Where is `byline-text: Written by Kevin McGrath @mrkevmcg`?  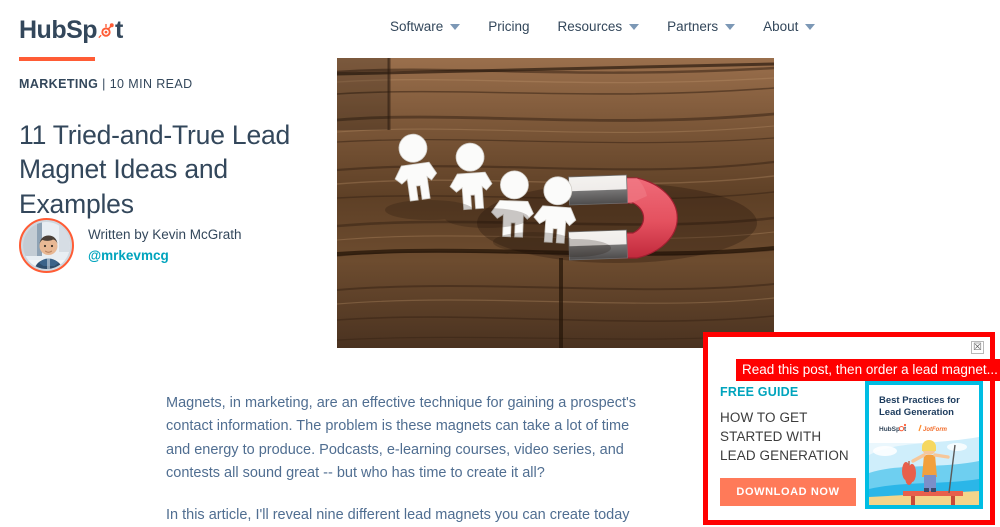
byline-text: Written by Kevin McGrath @mrkevmcg is located at coordinates (165, 246).